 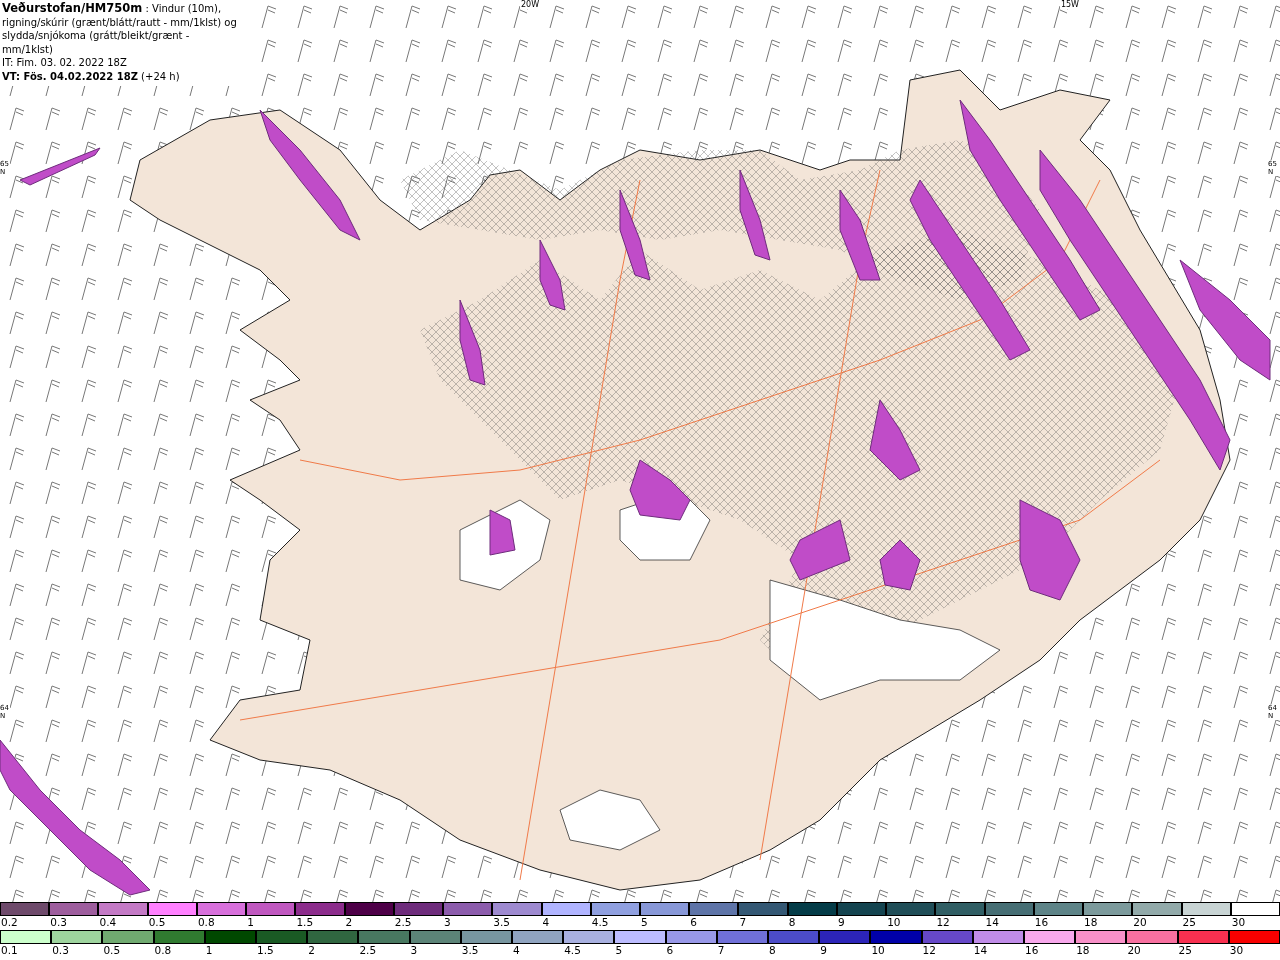 I want to click on longitude-label: 15W, so click(x=1069, y=4).